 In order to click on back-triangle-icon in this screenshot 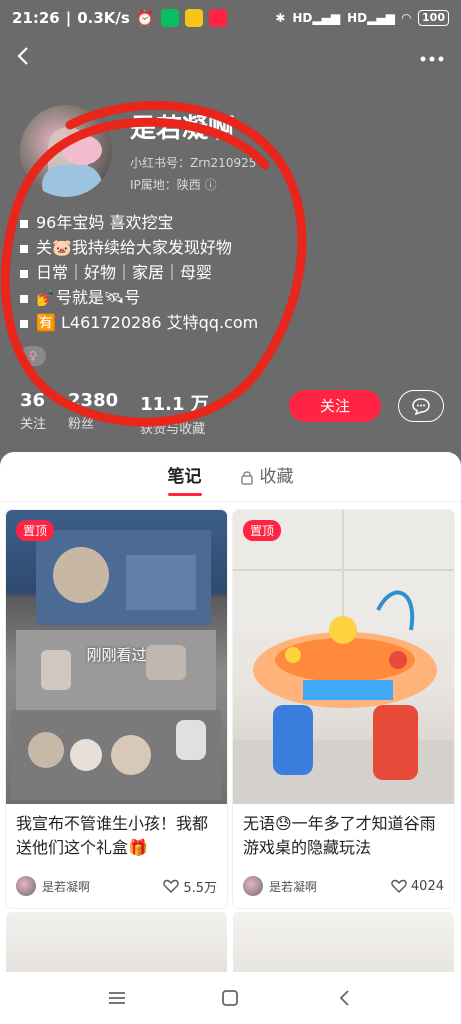, I will do `click(344, 998)`.